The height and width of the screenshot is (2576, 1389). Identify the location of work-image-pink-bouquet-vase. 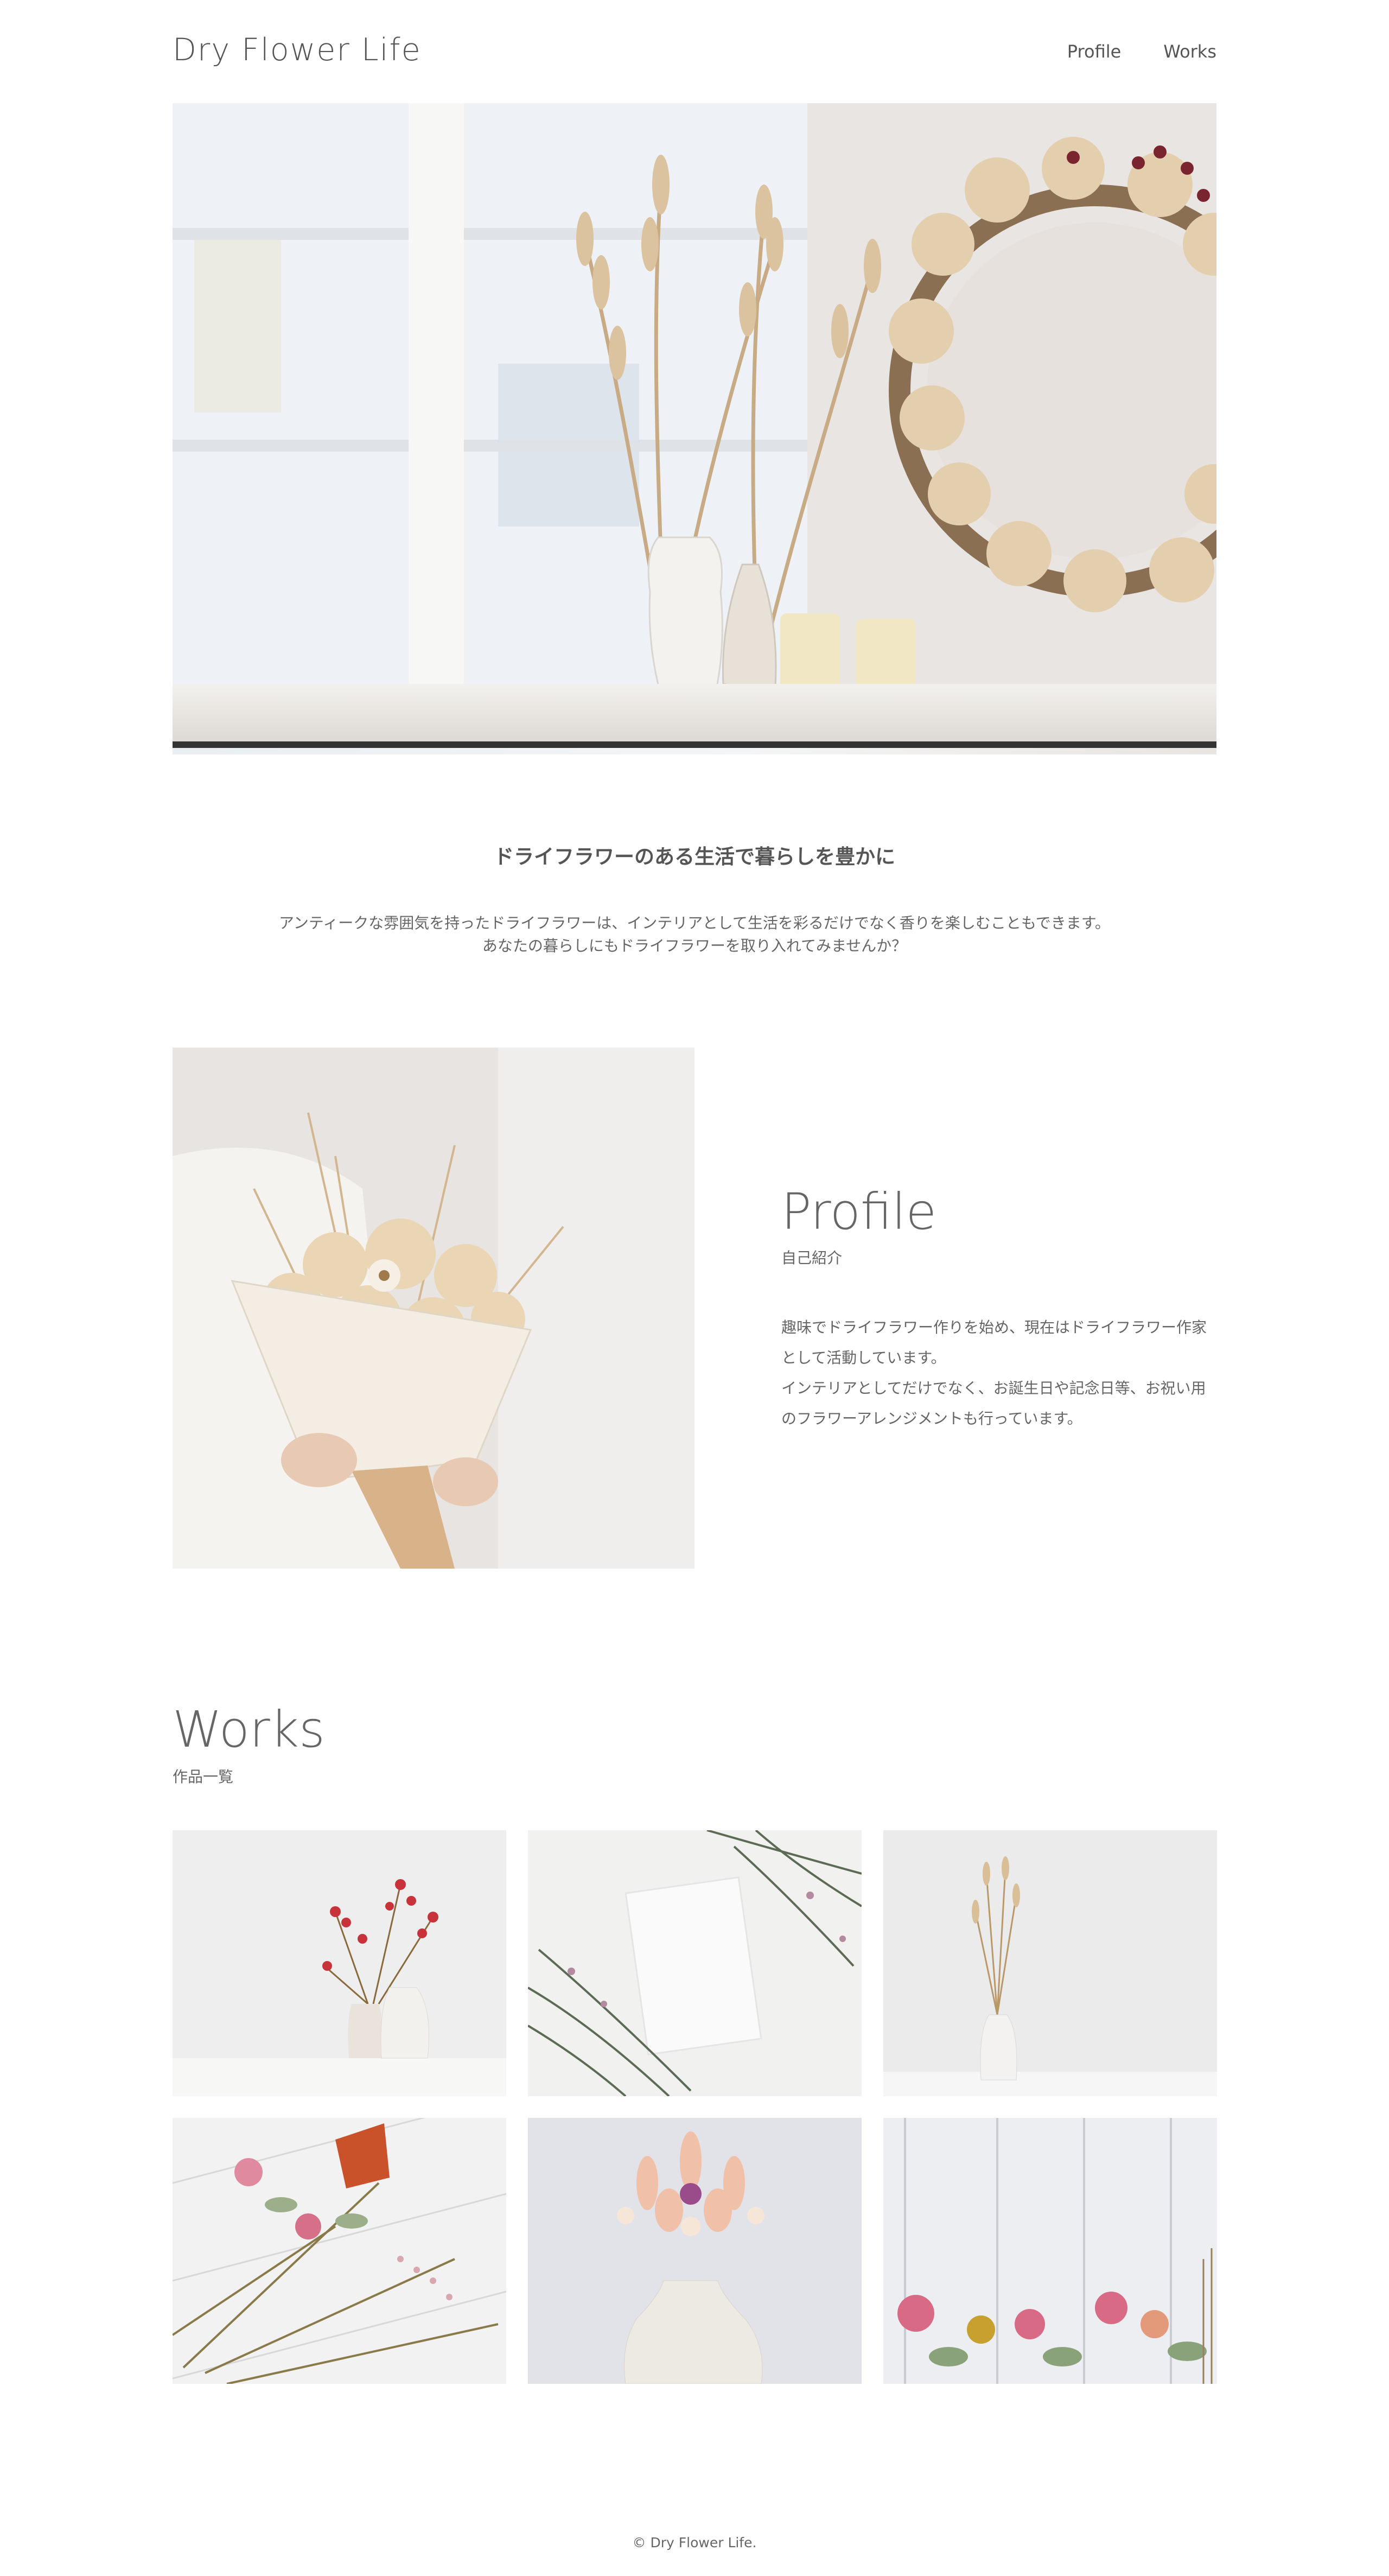
(695, 2251).